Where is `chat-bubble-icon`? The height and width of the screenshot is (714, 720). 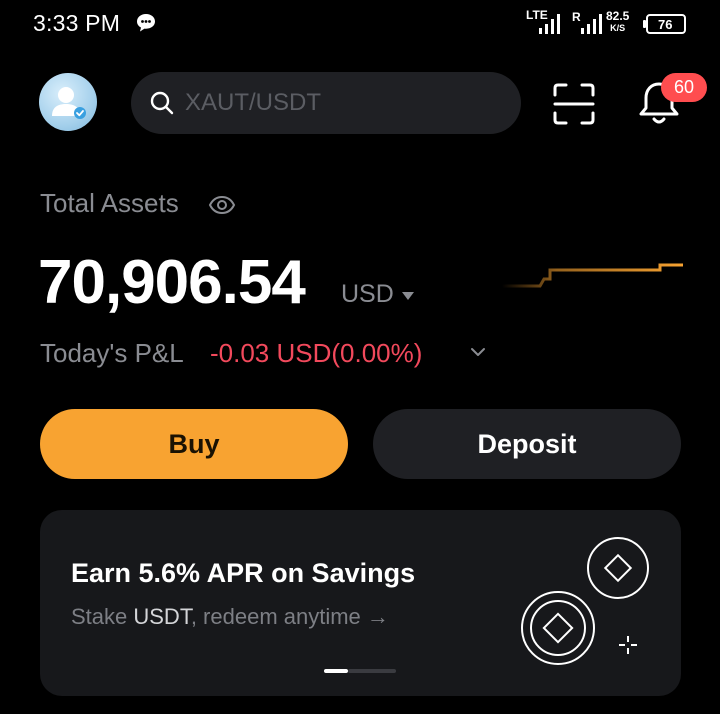
chat-bubble-icon is located at coordinates (146, 23).